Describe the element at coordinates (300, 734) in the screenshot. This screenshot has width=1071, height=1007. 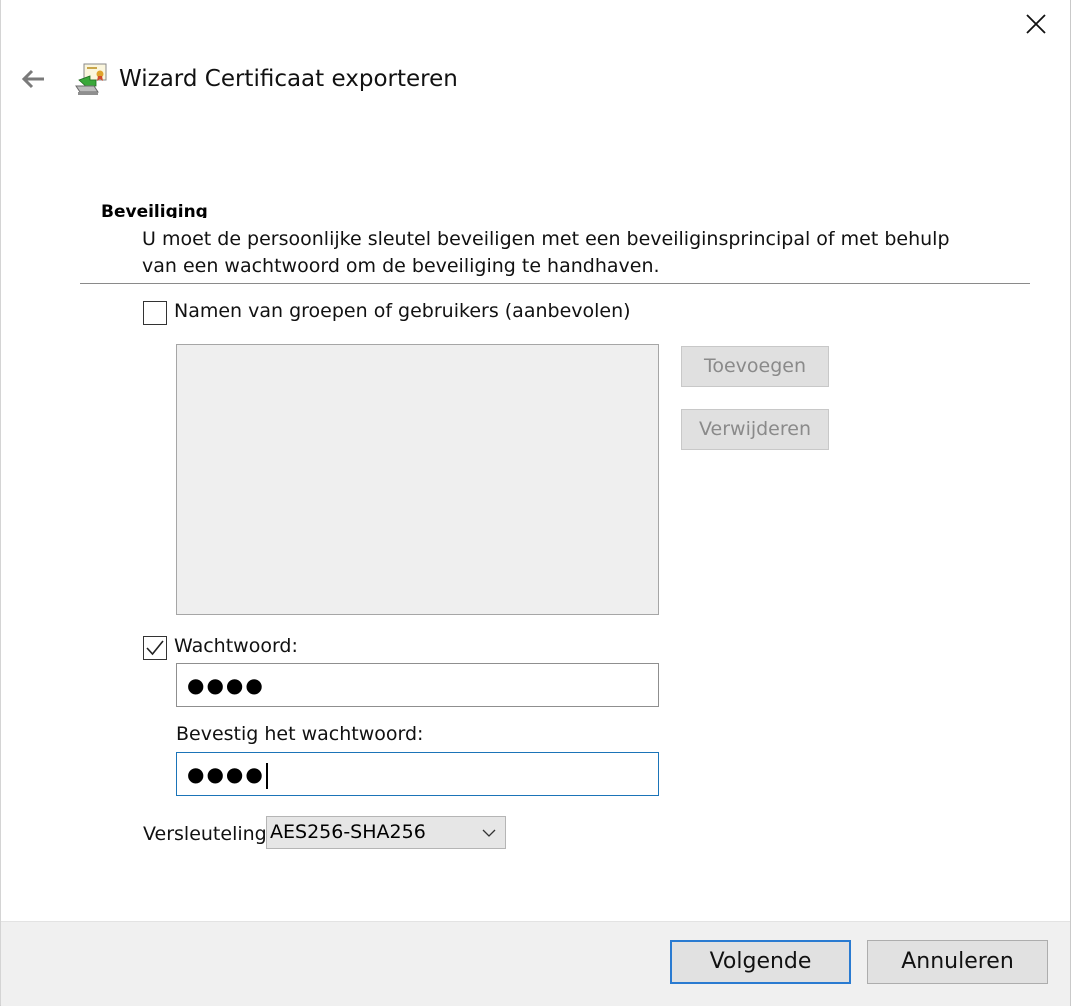
I see `confirm-password-label: Bevestig het wachtwoord:` at that location.